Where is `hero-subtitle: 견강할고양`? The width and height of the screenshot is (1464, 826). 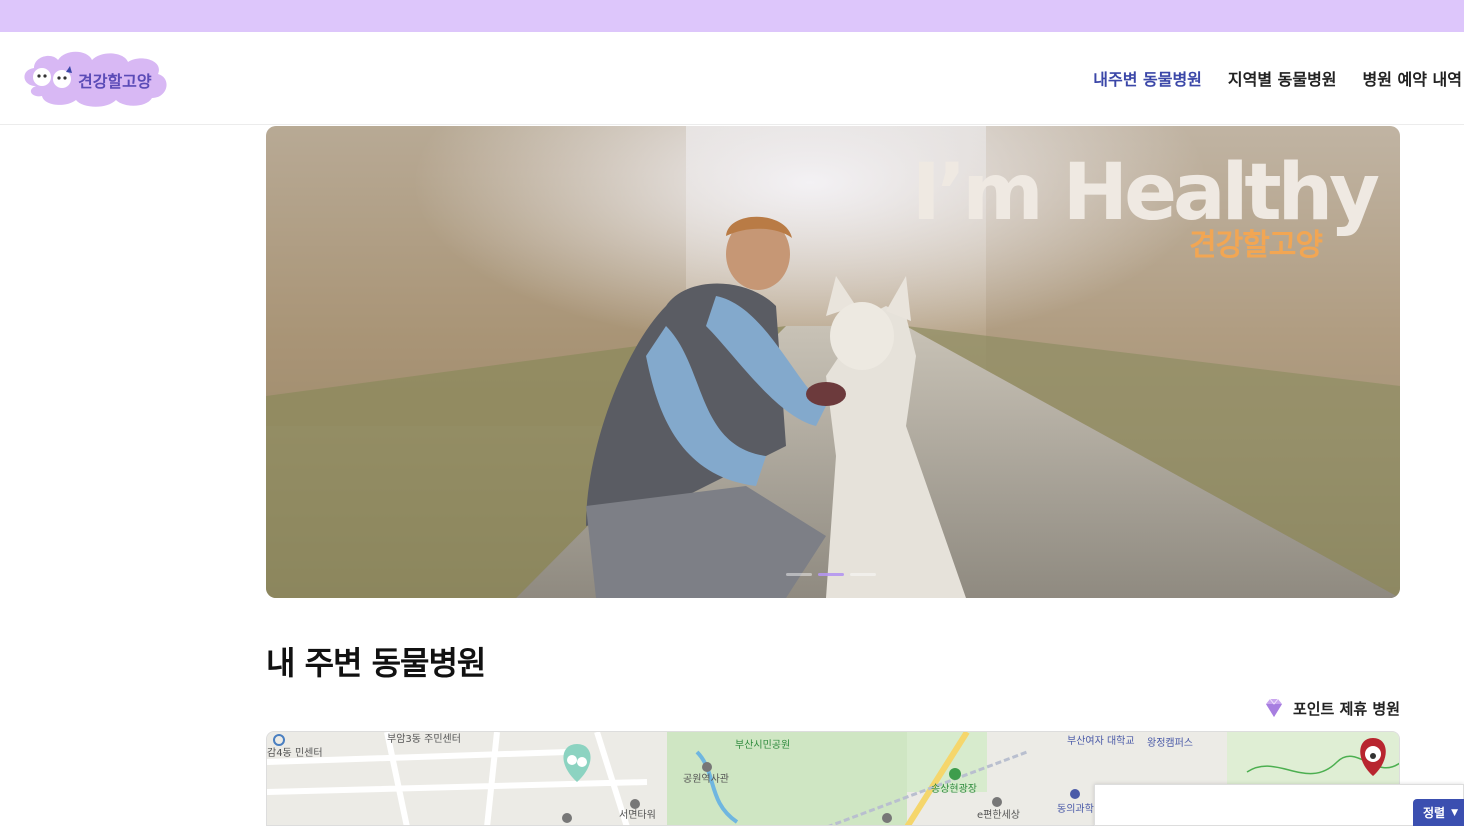
hero-subtitle: 견강할고양 is located at coordinates (1256, 245).